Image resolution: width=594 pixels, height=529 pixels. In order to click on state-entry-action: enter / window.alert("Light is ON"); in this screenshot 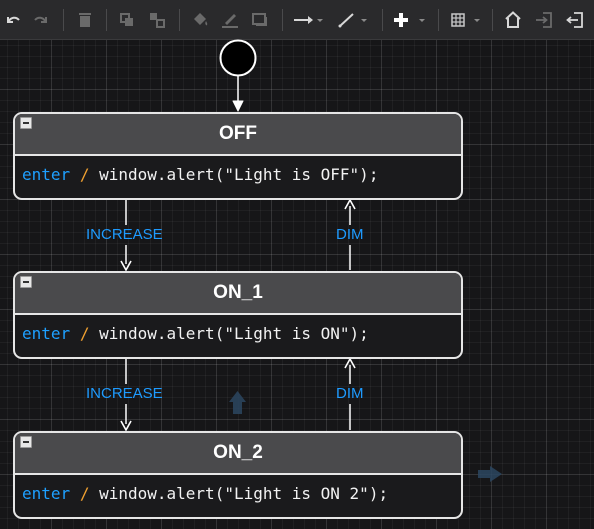, I will do `click(238, 335)`.